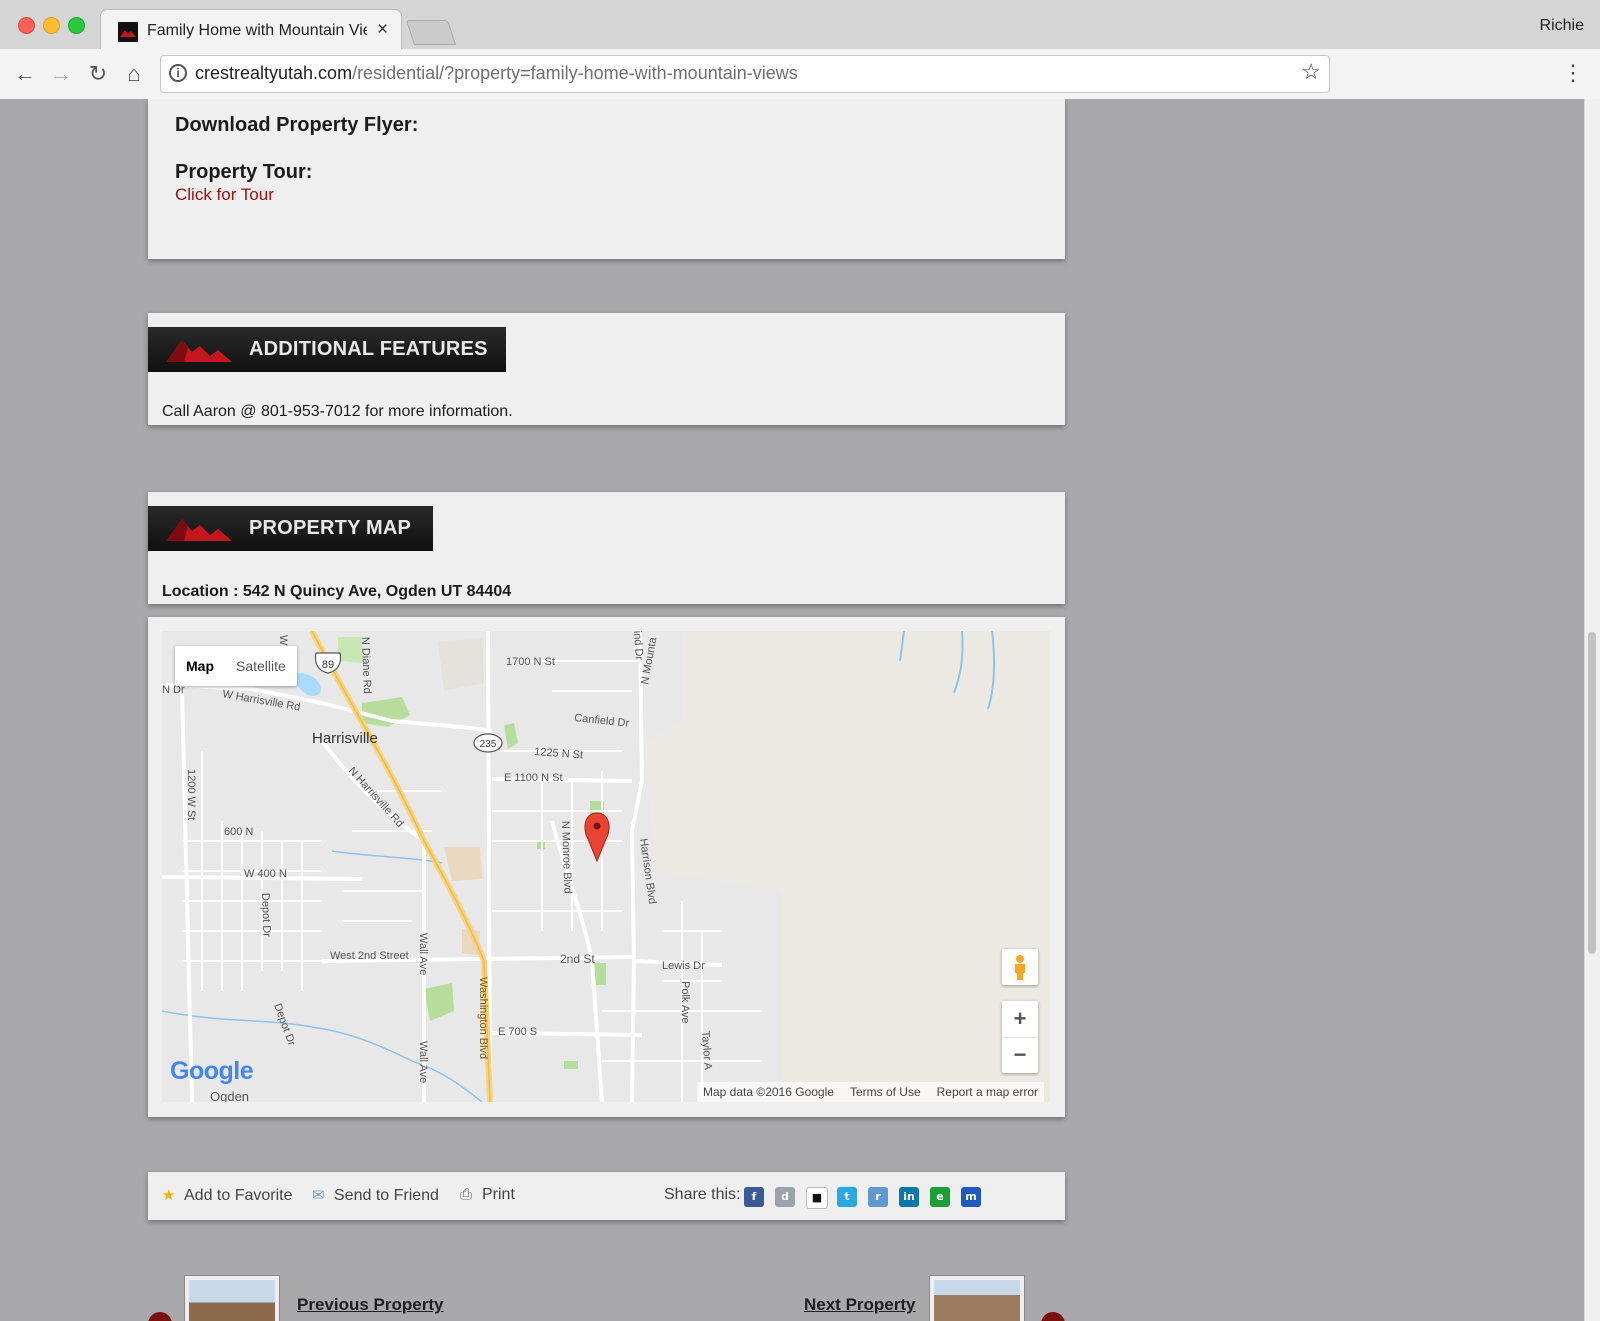  What do you see at coordinates (1020, 1055) in the screenshot?
I see `zoom-out-button: −` at bounding box center [1020, 1055].